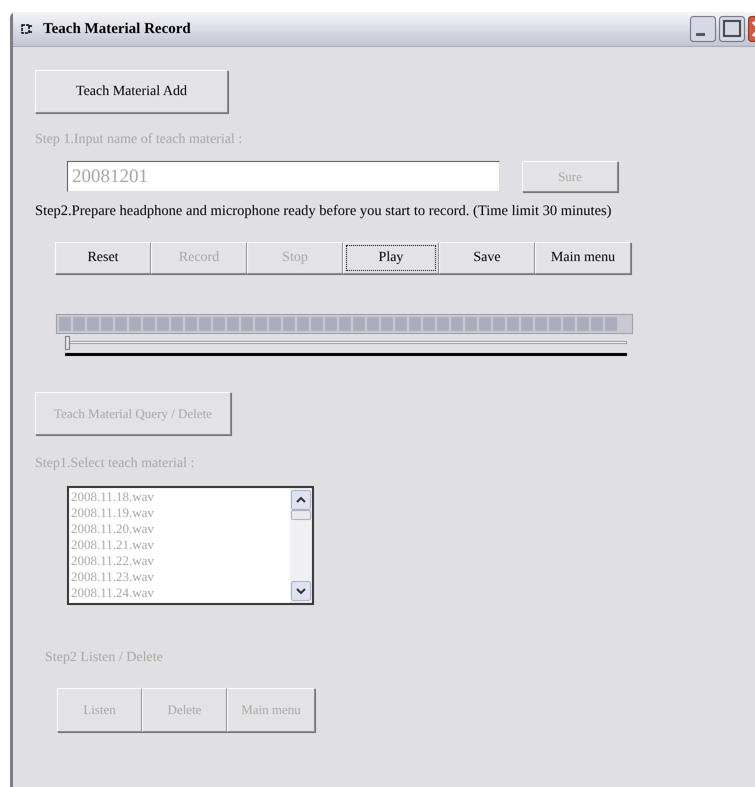 Image resolution: width=755 pixels, height=787 pixels. What do you see at coordinates (391, 258) in the screenshot?
I see `record-toolbar-button: Play` at bounding box center [391, 258].